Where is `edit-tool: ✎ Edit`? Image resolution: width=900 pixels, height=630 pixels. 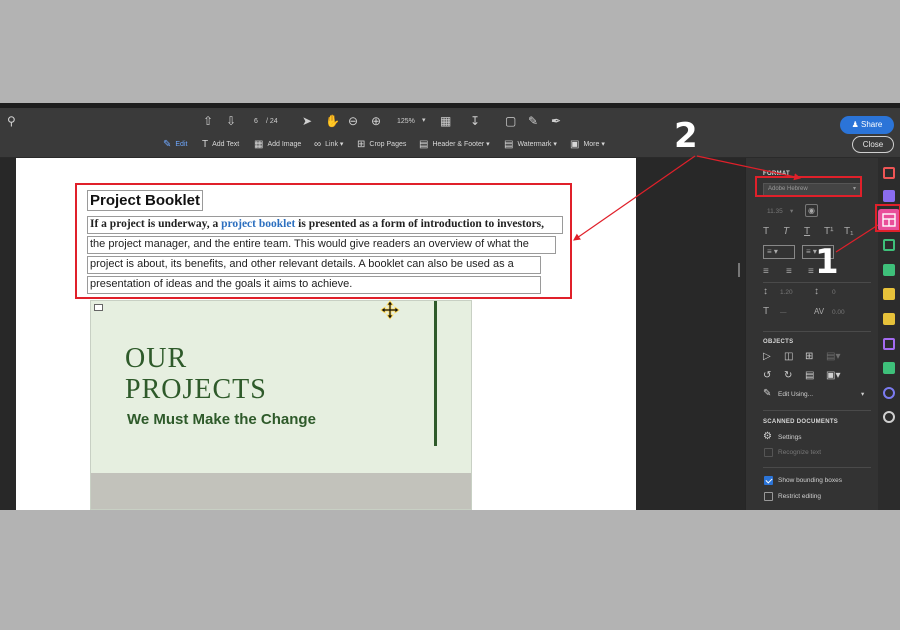
edit-tool: ✎ Edit is located at coordinates (175, 145).